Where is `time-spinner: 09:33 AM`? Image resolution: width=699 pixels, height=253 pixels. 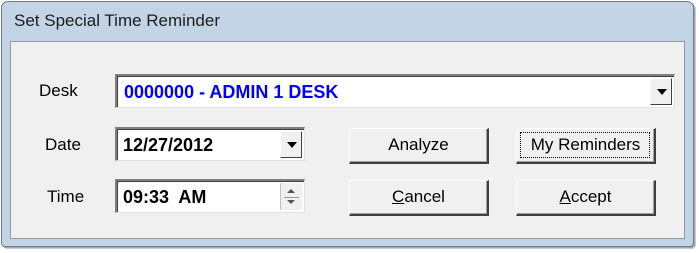
time-spinner: 09:33 AM is located at coordinates (210, 196).